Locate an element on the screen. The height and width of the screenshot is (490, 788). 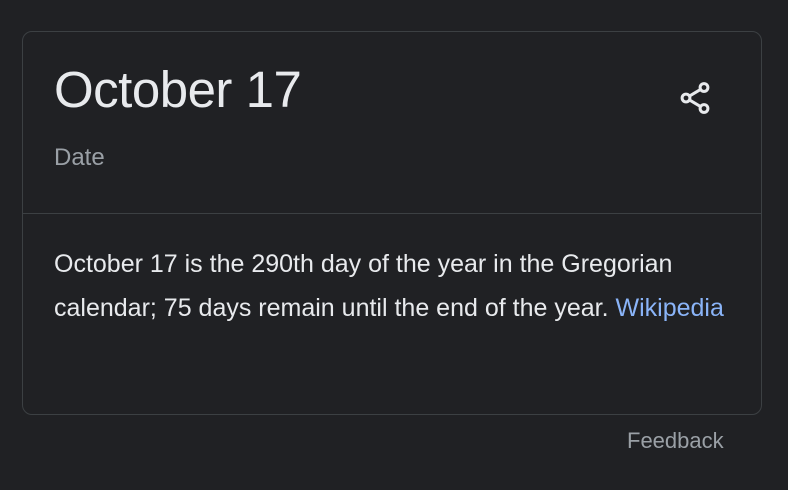
share-icon is located at coordinates (695, 98).